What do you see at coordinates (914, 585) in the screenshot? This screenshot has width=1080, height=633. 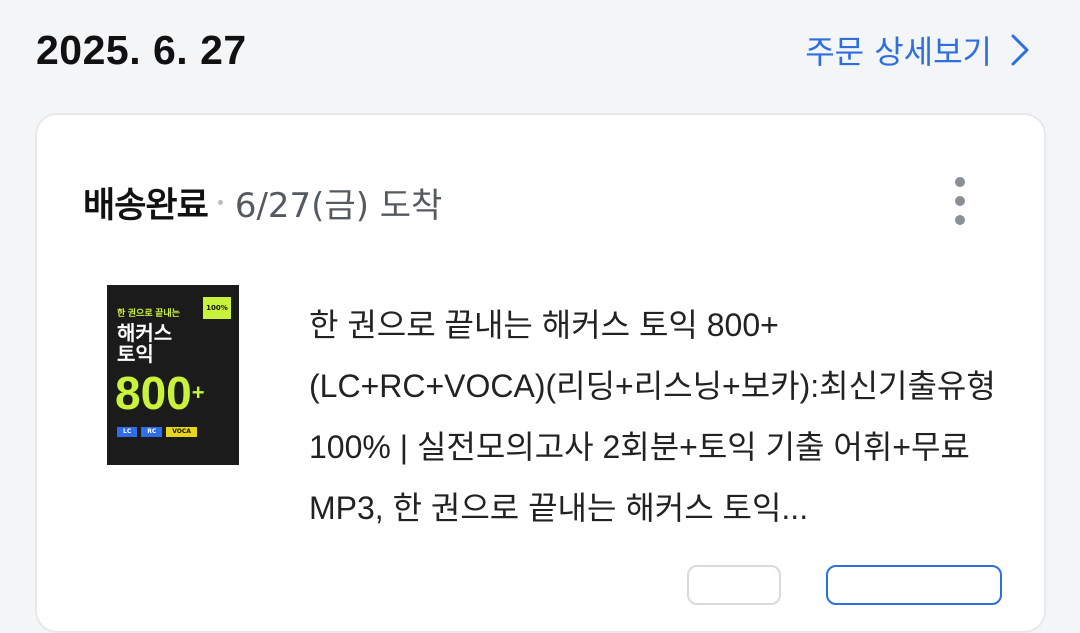 I see `primary-action-button` at bounding box center [914, 585].